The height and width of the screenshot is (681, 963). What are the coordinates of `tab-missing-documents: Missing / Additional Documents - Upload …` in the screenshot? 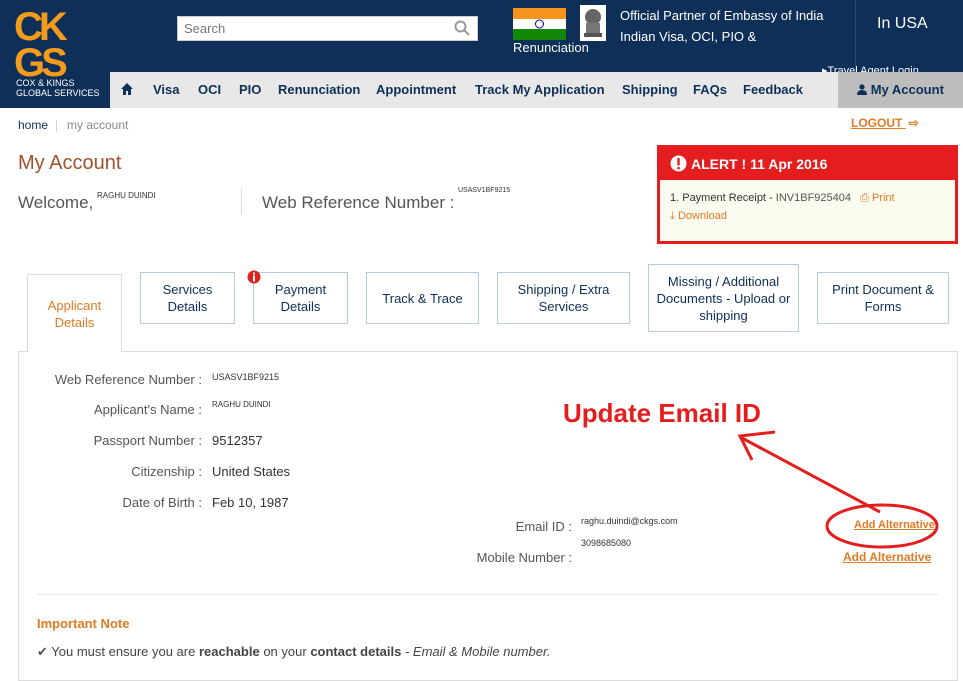 It's located at (723, 298).